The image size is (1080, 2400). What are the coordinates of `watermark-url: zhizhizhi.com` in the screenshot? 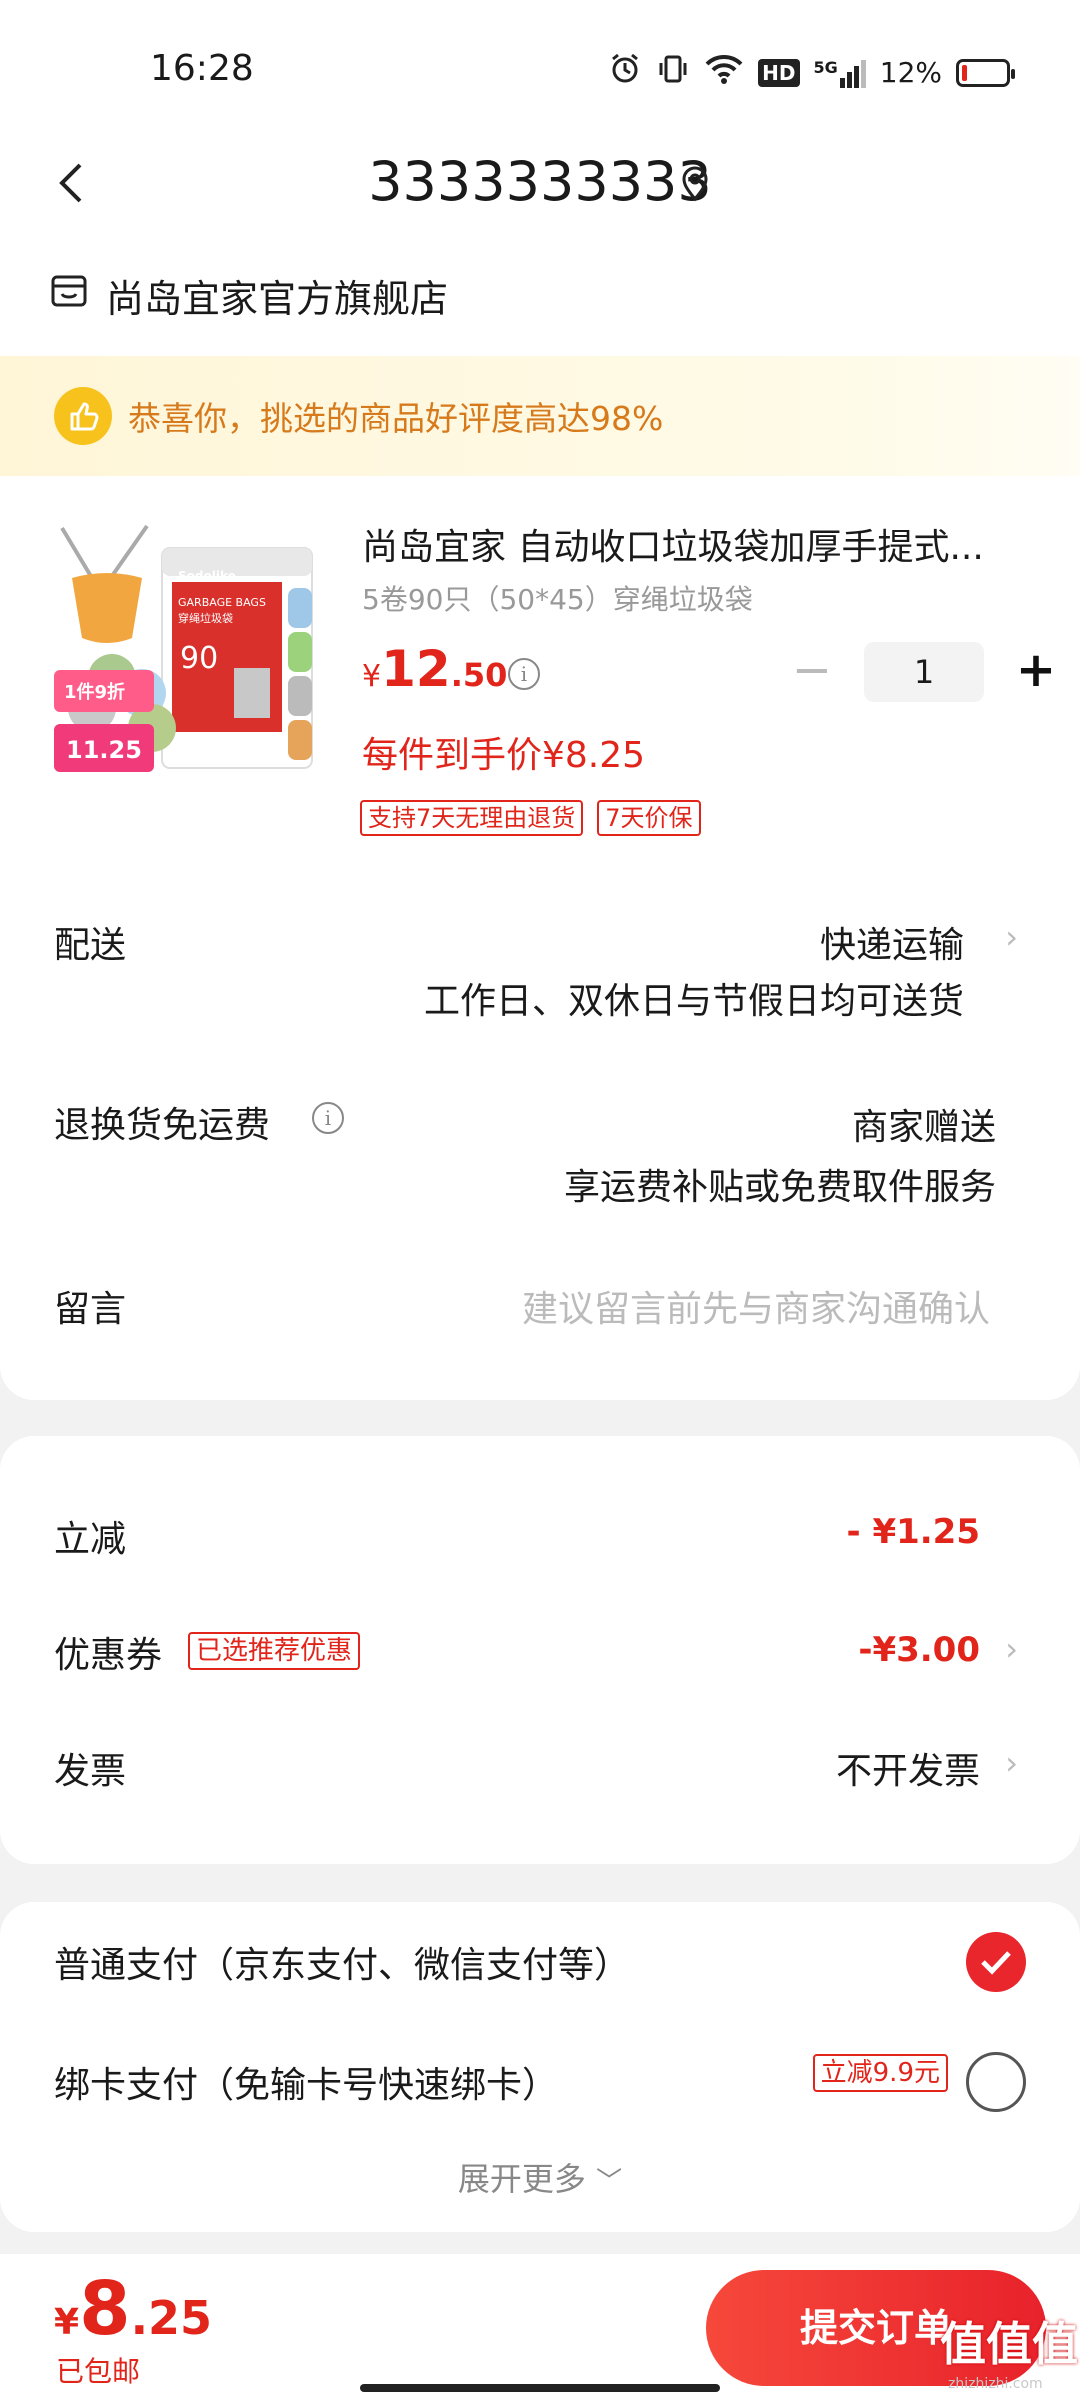 It's located at (995, 2384).